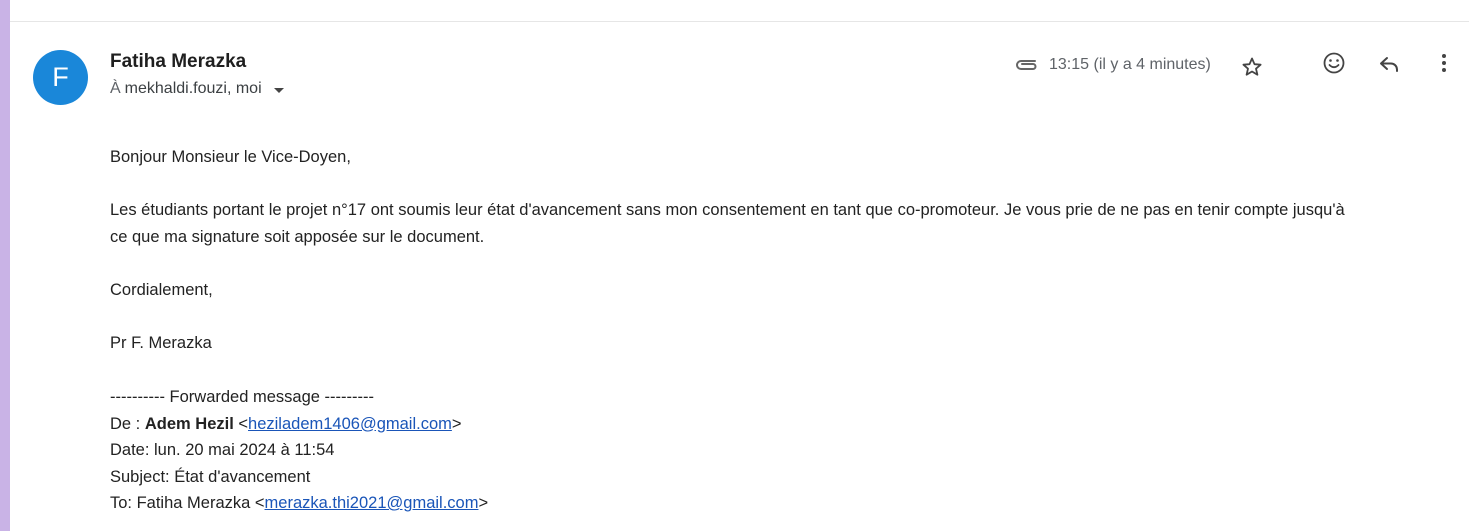 The width and height of the screenshot is (1469, 531). I want to click on forwarded-header: ---------- Forwarded message ---------, so click(242, 397).